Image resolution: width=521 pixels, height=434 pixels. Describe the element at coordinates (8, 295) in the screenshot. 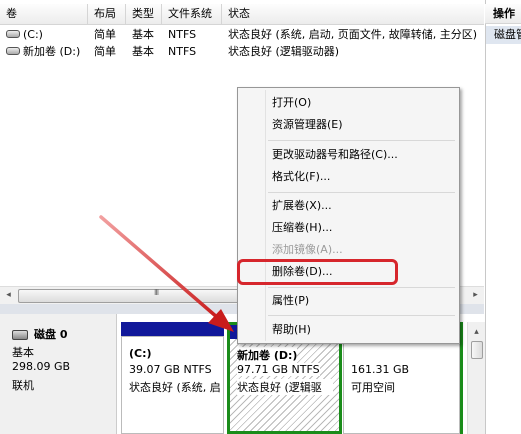

I see `scroll-left-icon: ◂` at that location.